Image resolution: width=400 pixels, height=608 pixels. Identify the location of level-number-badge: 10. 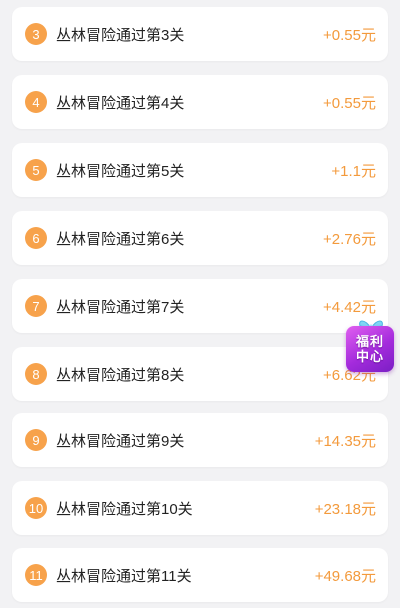
(36, 508).